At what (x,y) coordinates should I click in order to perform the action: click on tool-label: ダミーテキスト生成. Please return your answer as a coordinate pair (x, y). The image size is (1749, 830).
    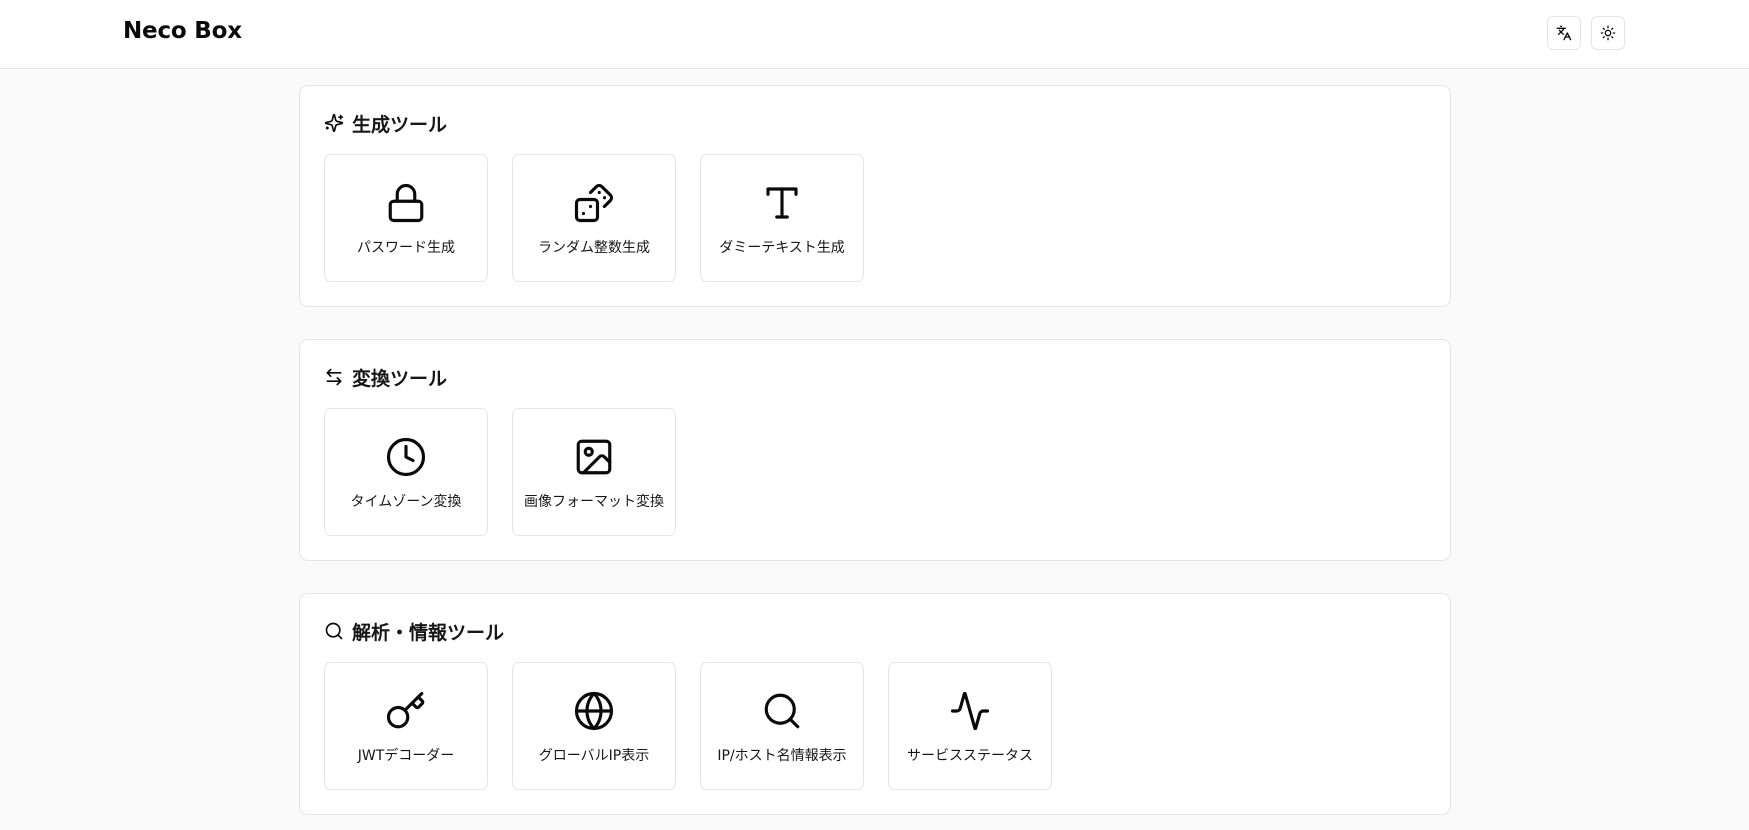
    Looking at the image, I should click on (782, 248).